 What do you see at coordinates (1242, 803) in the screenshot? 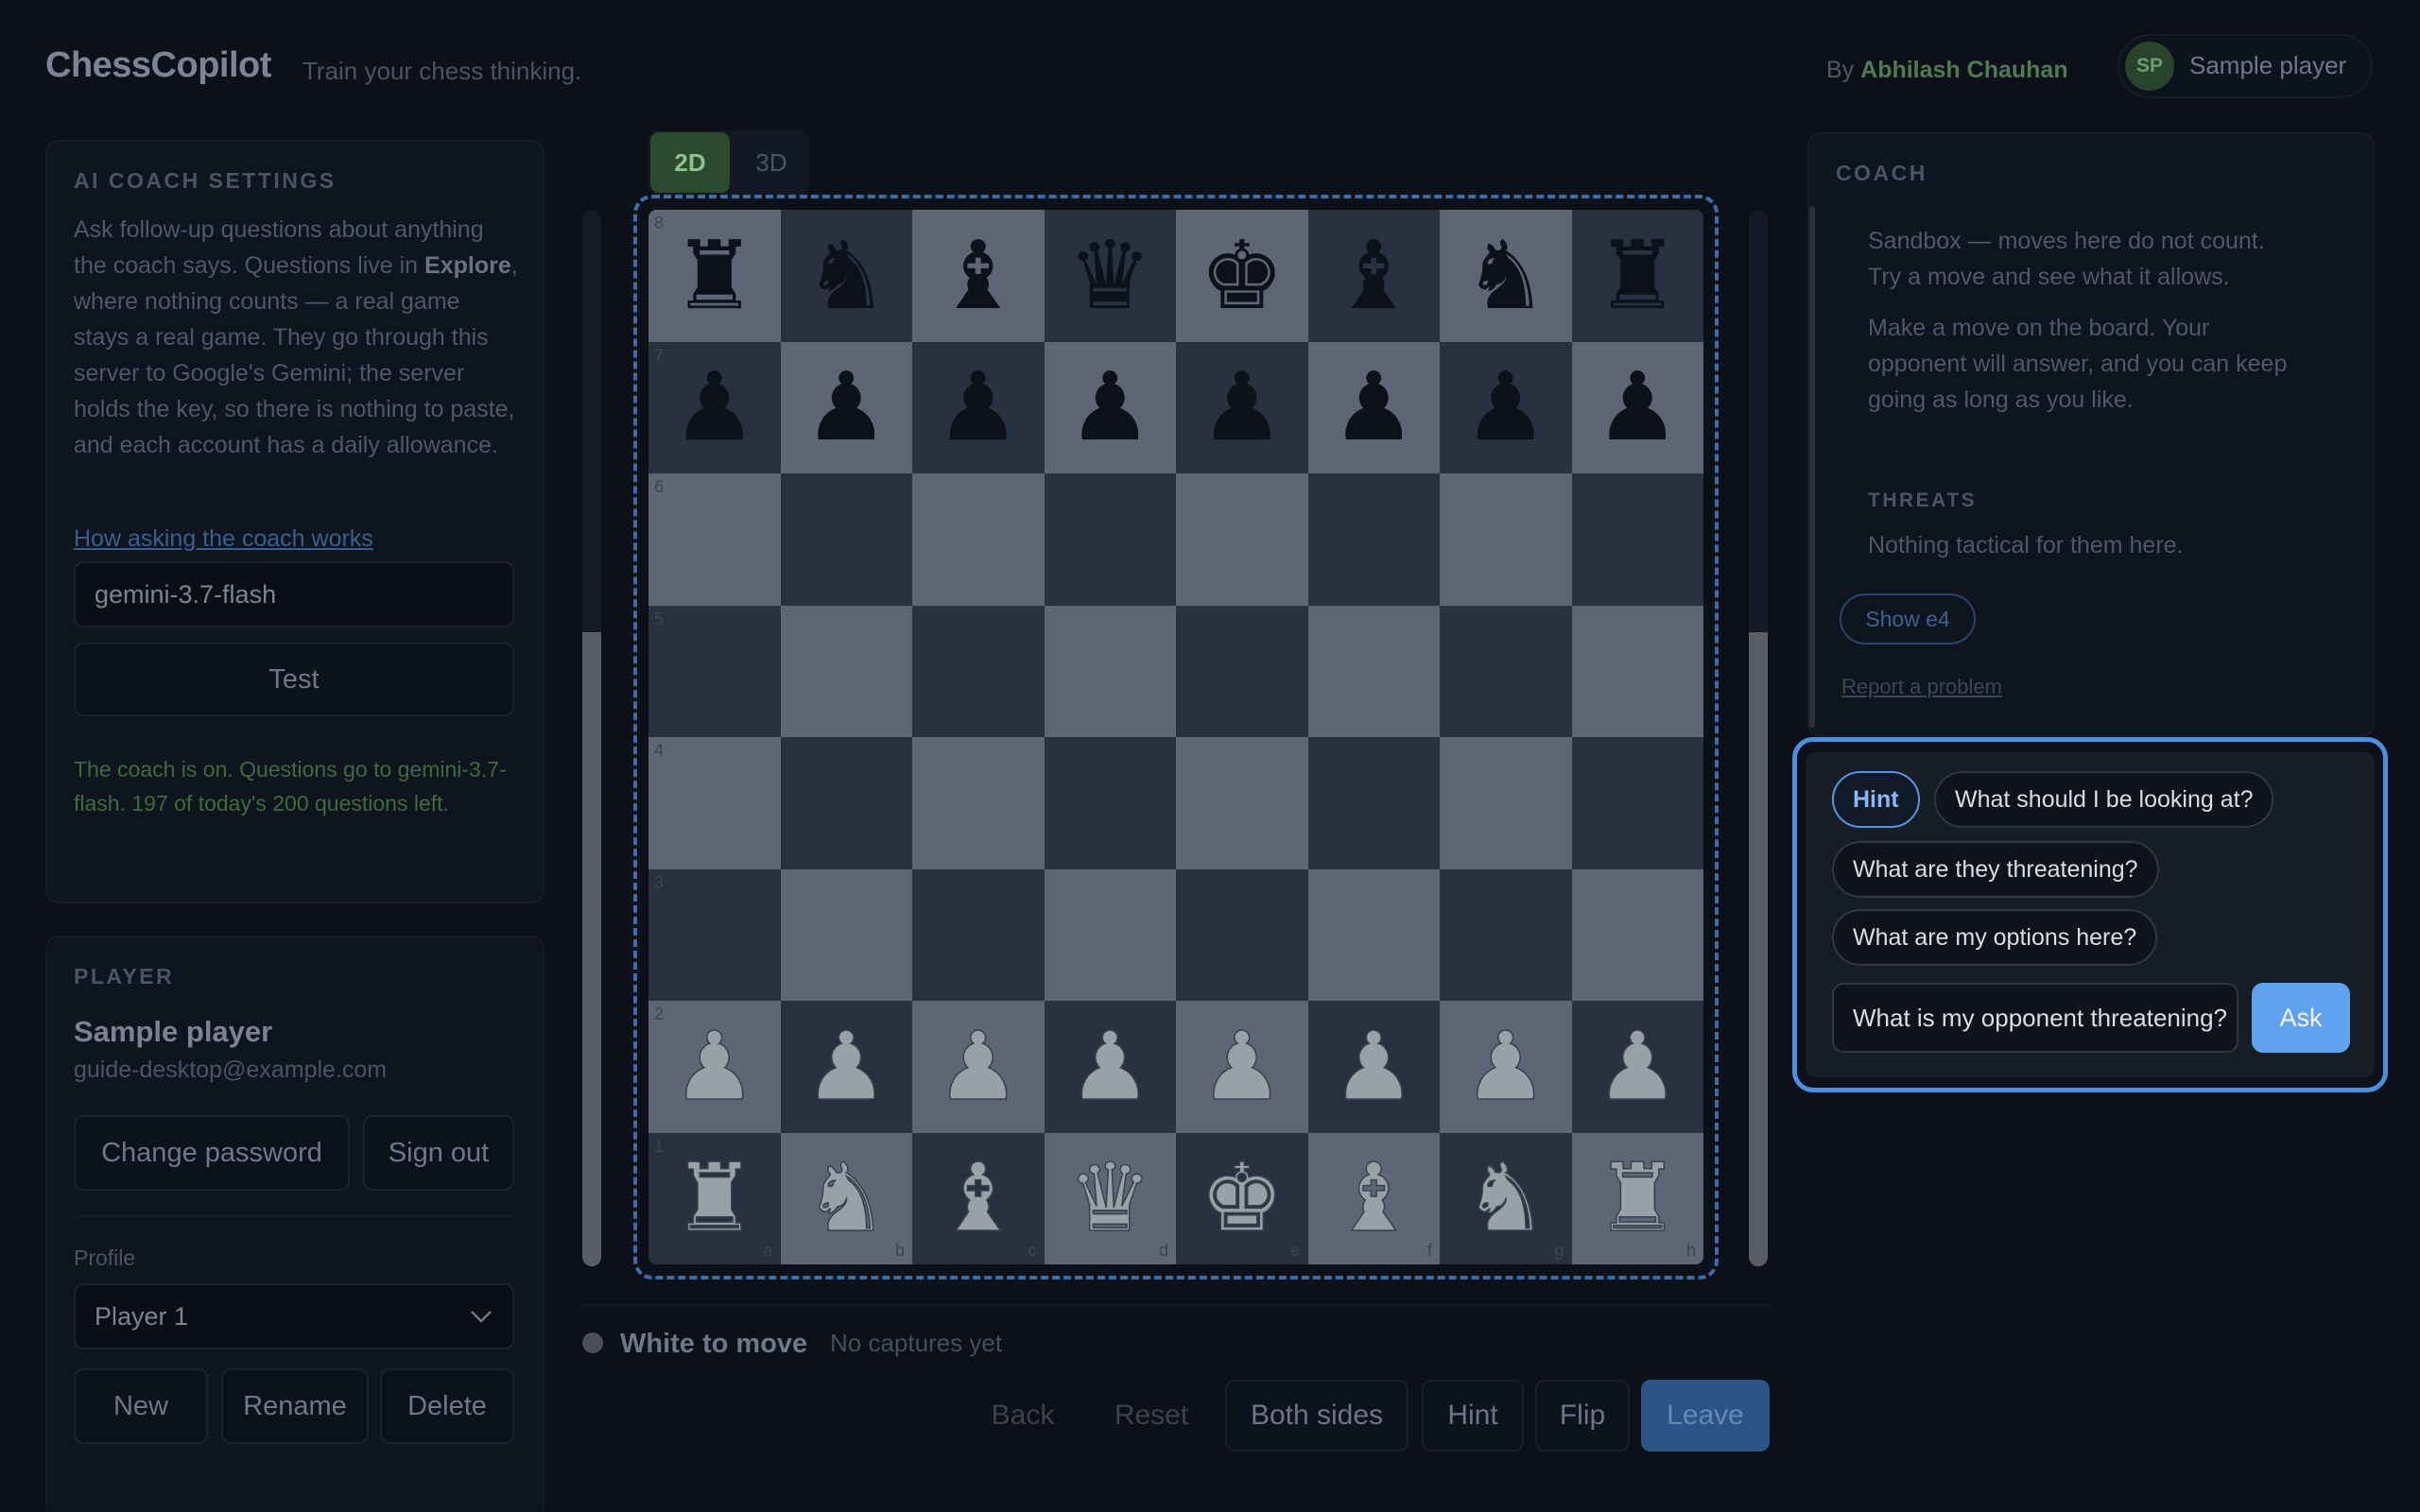
I see `square-e4` at bounding box center [1242, 803].